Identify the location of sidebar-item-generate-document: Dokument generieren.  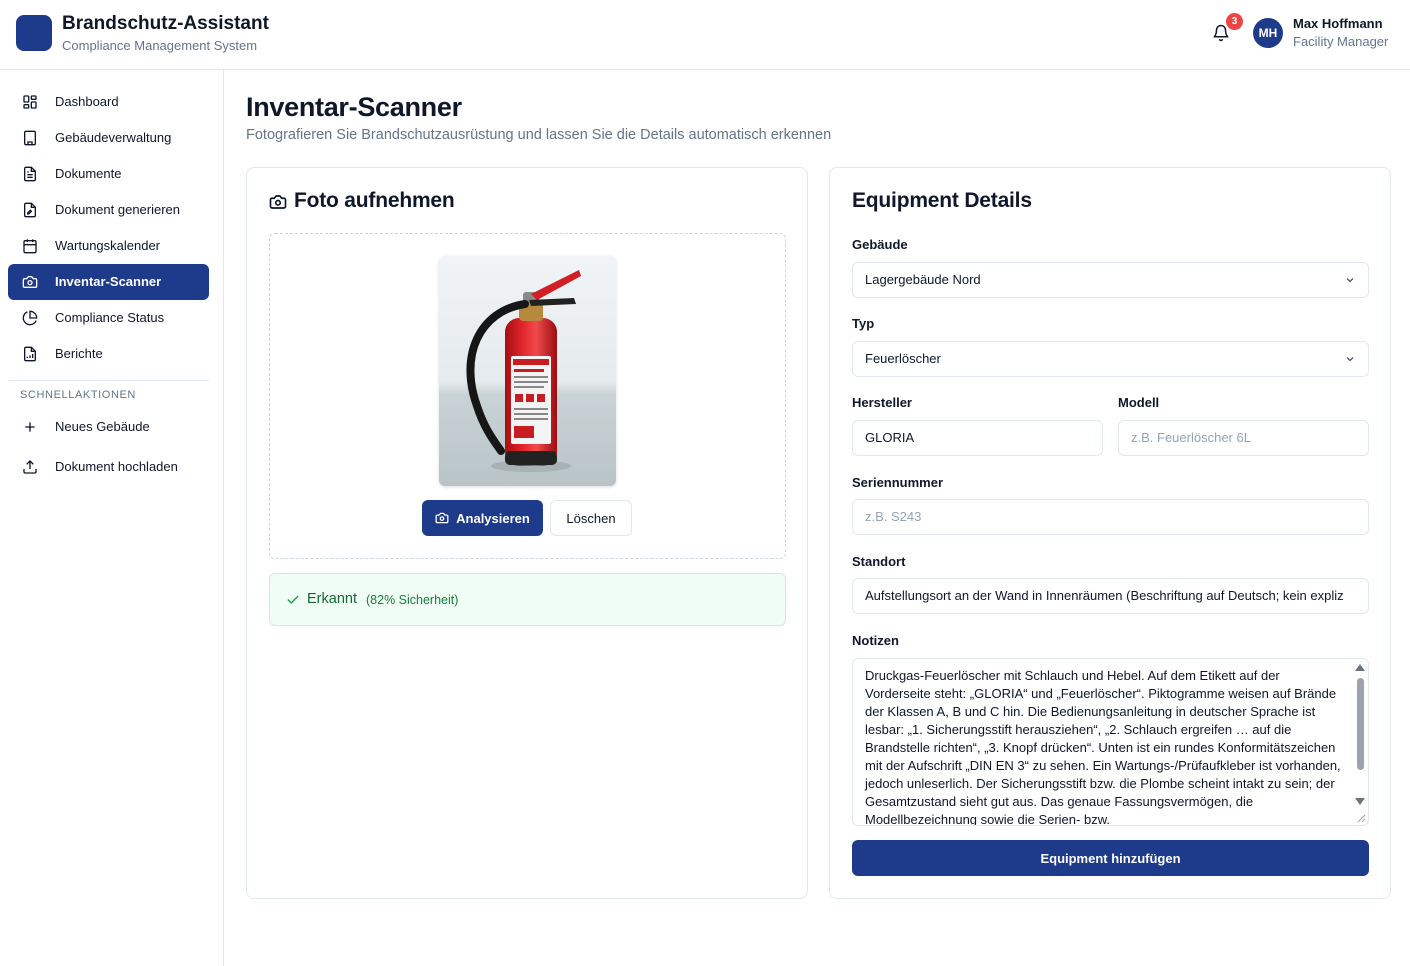
(108, 210).